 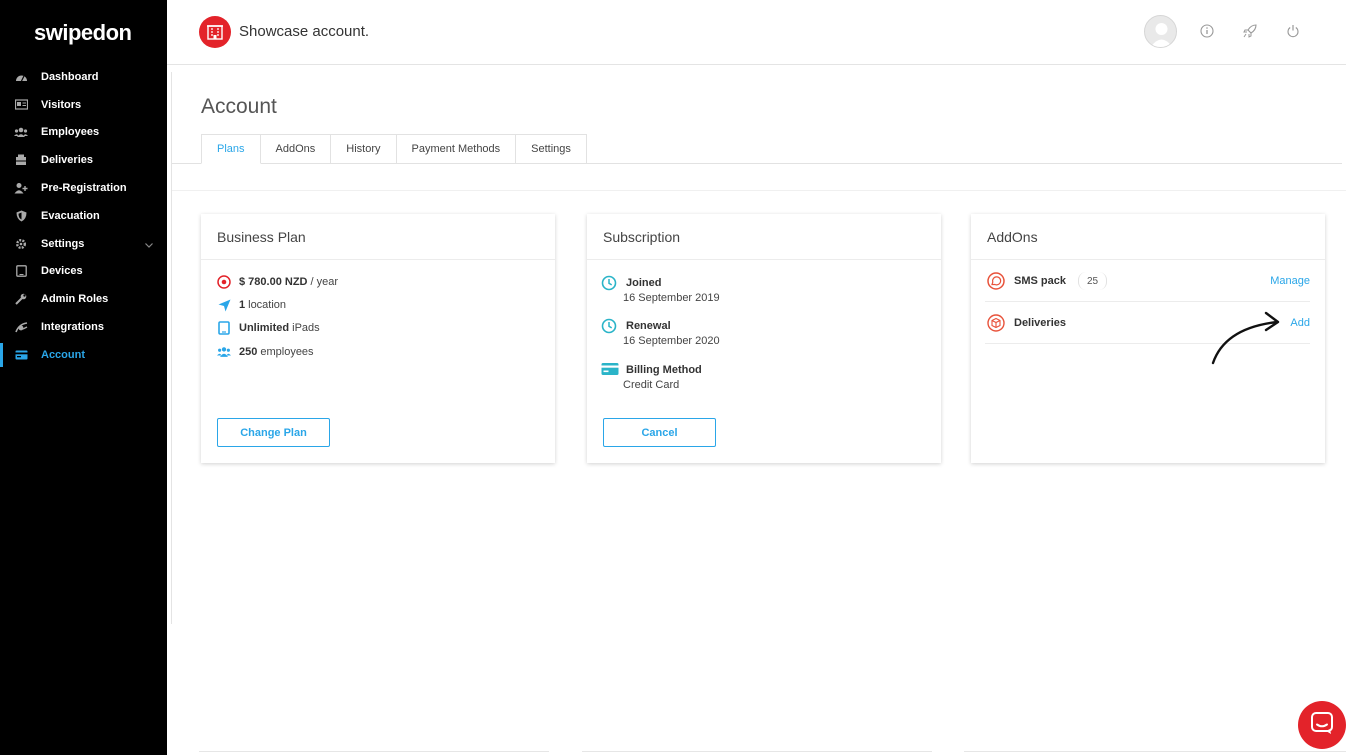 What do you see at coordinates (61, 104) in the screenshot?
I see `sidebar-item-label: Visitors` at bounding box center [61, 104].